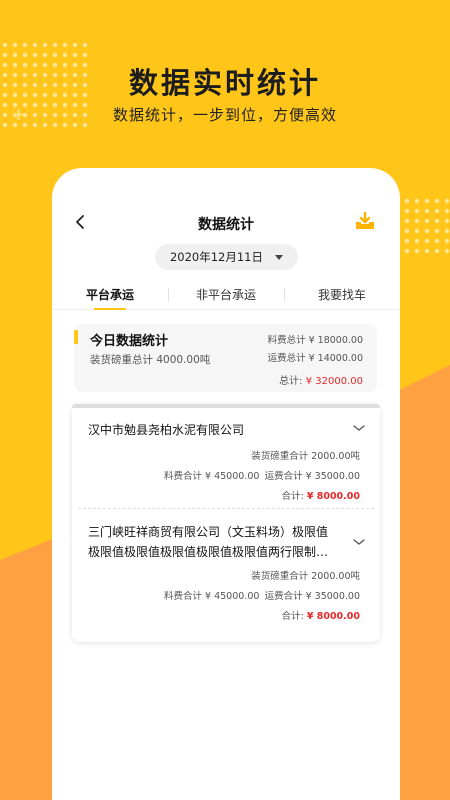 Image resolution: width=450 pixels, height=800 pixels. Describe the element at coordinates (110, 294) in the screenshot. I see `tab-platform-carrier: 平台承运` at that location.